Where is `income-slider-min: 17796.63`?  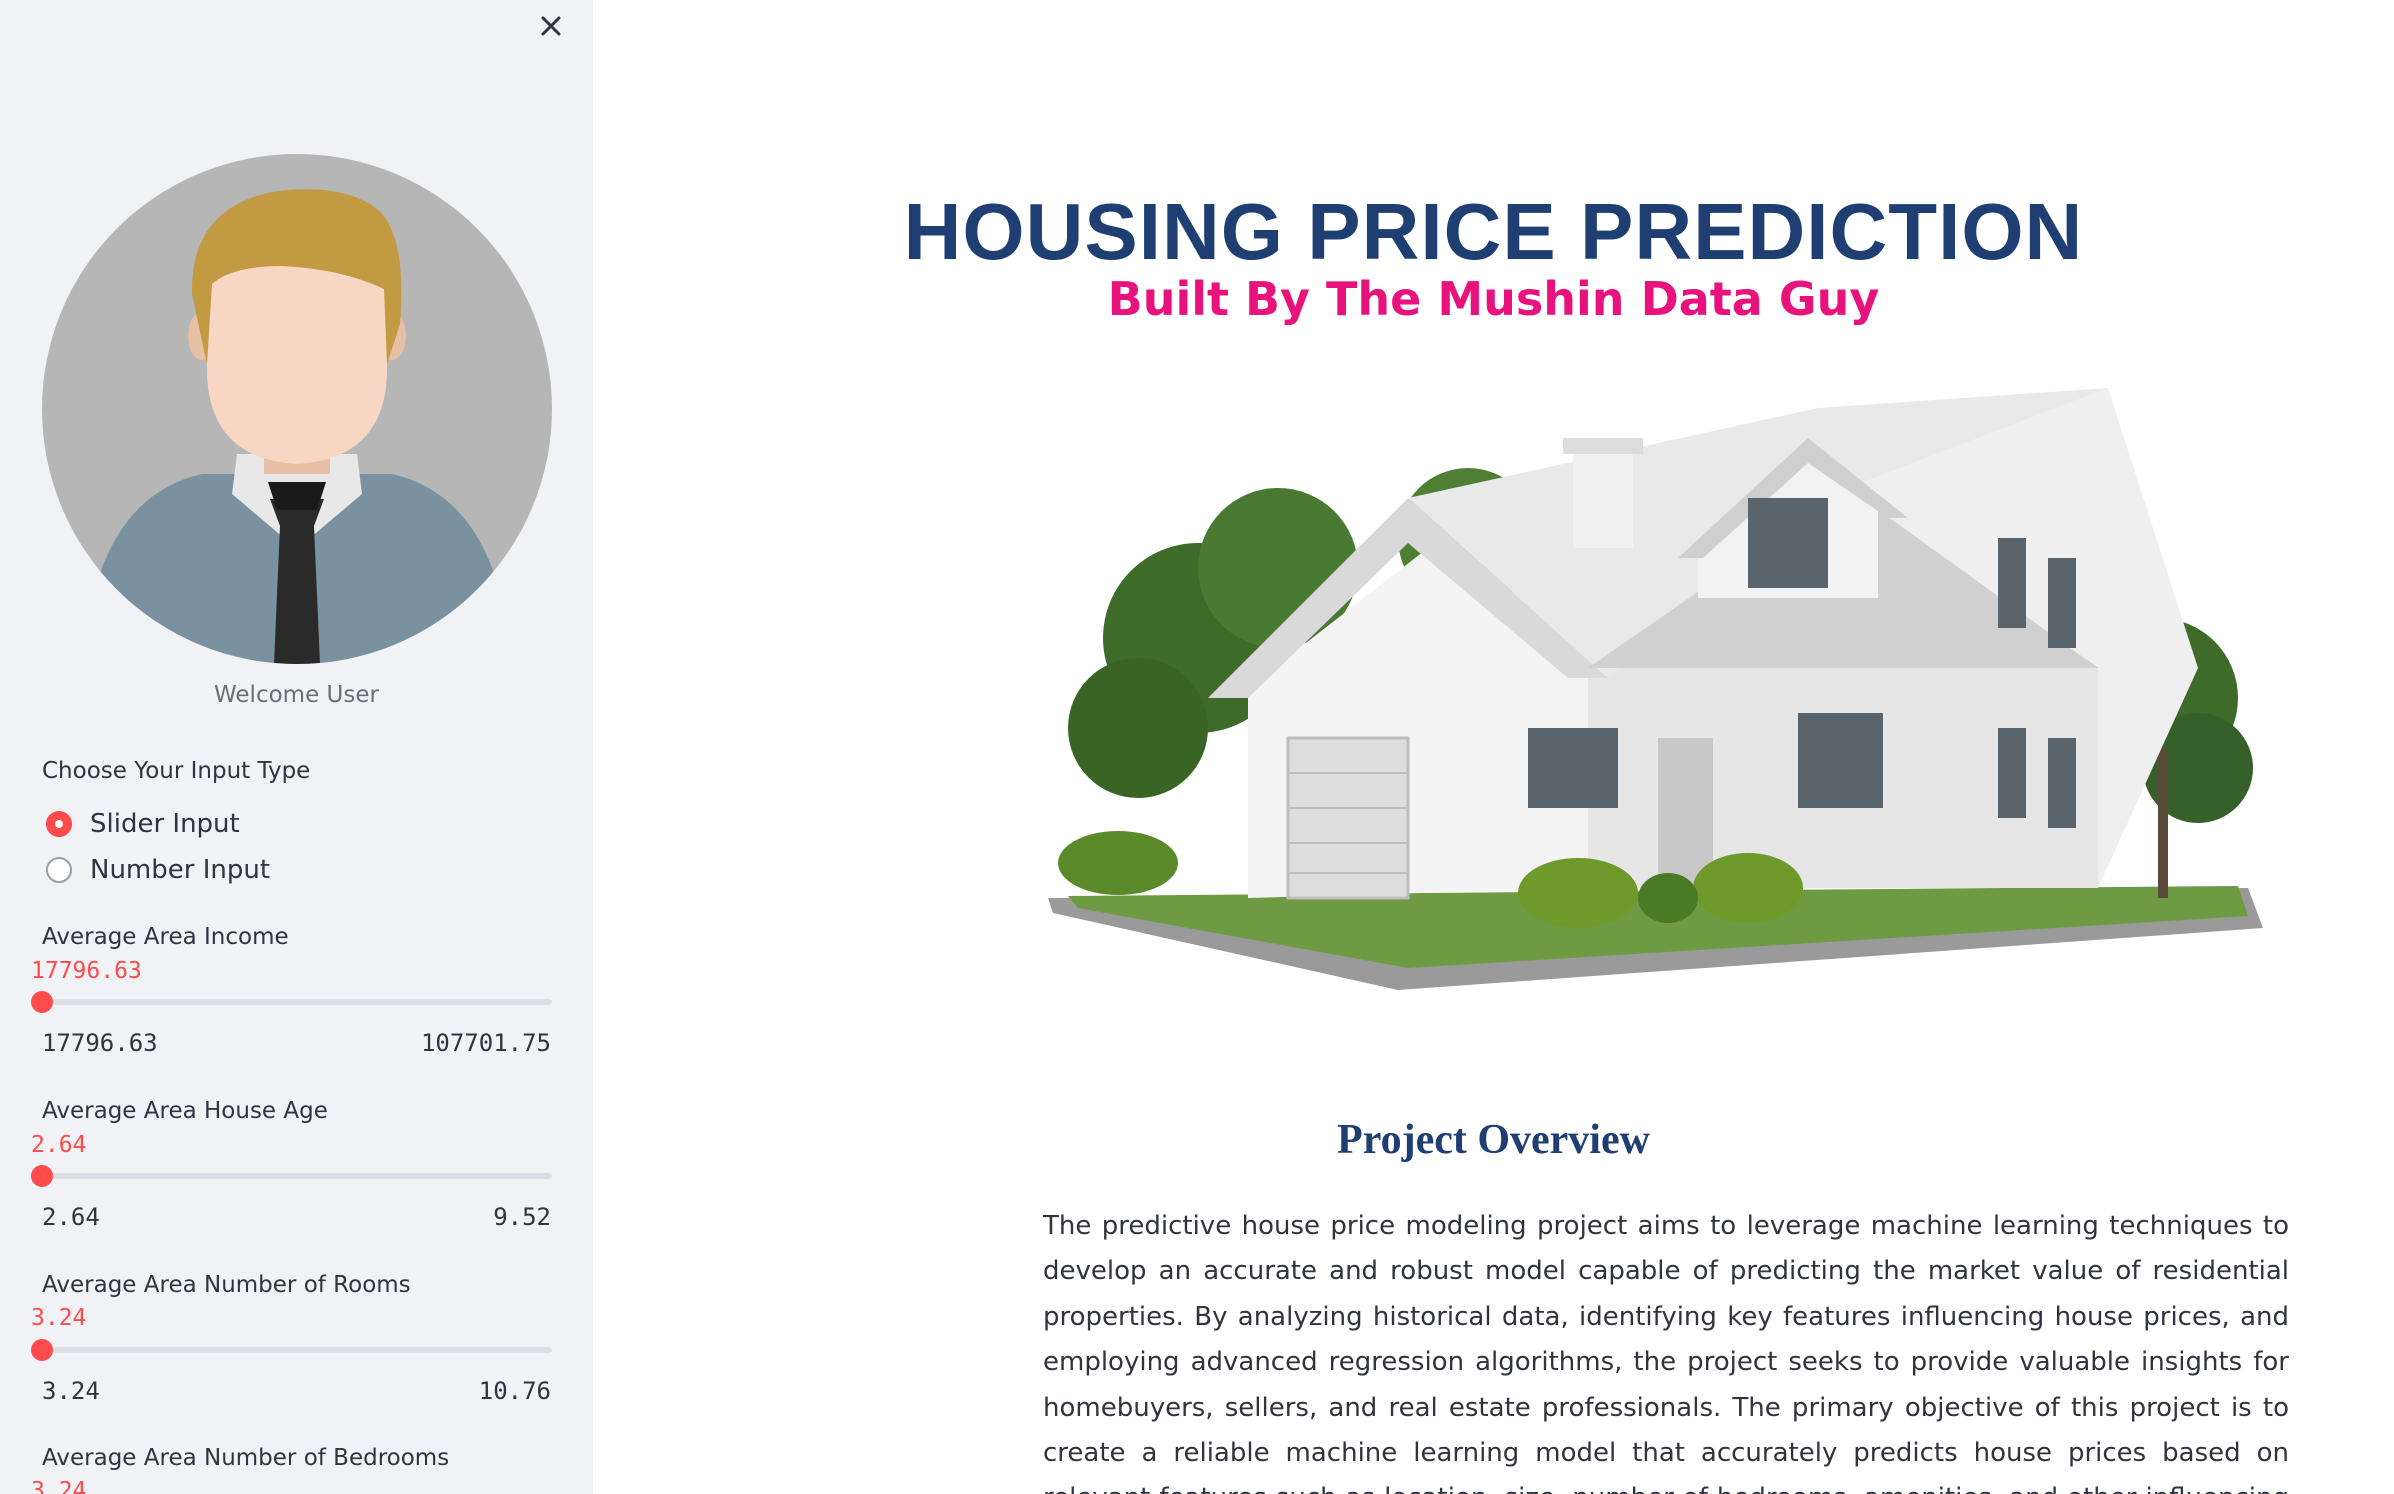
income-slider-min: 17796.63 is located at coordinates (100, 1043).